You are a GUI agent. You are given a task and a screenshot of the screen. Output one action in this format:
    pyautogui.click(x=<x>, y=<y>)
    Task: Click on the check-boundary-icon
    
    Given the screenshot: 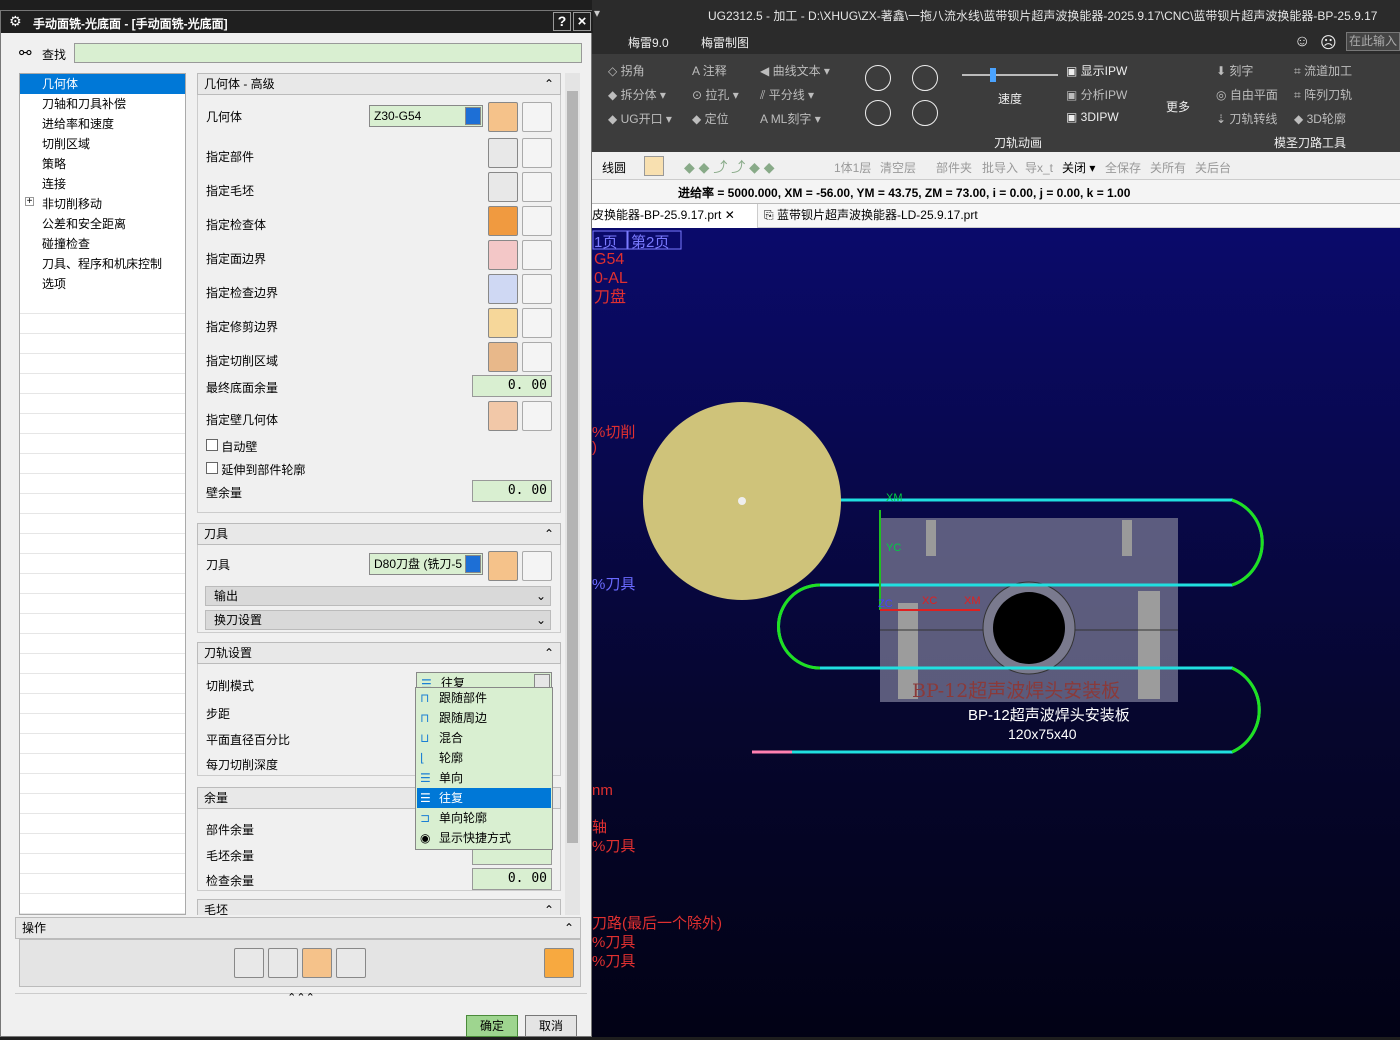 What is the action you would take?
    pyautogui.click(x=503, y=289)
    